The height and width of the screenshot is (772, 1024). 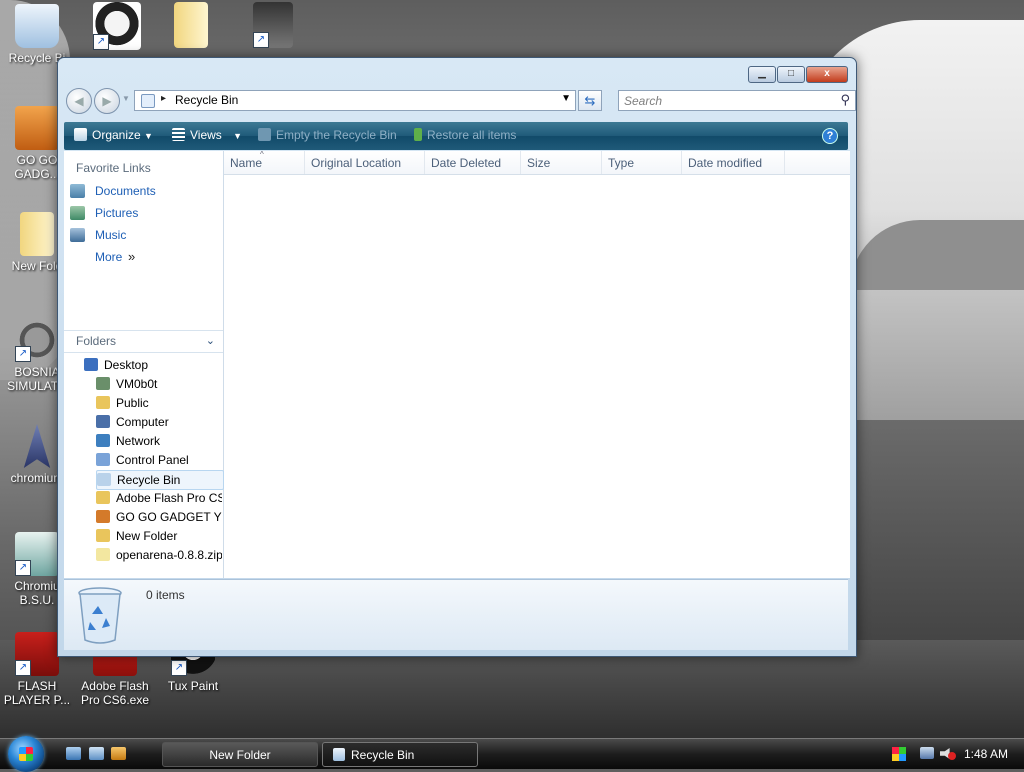 What do you see at coordinates (160, 480) in the screenshot?
I see `tree-item-recycle-bin: Recycle Bin` at bounding box center [160, 480].